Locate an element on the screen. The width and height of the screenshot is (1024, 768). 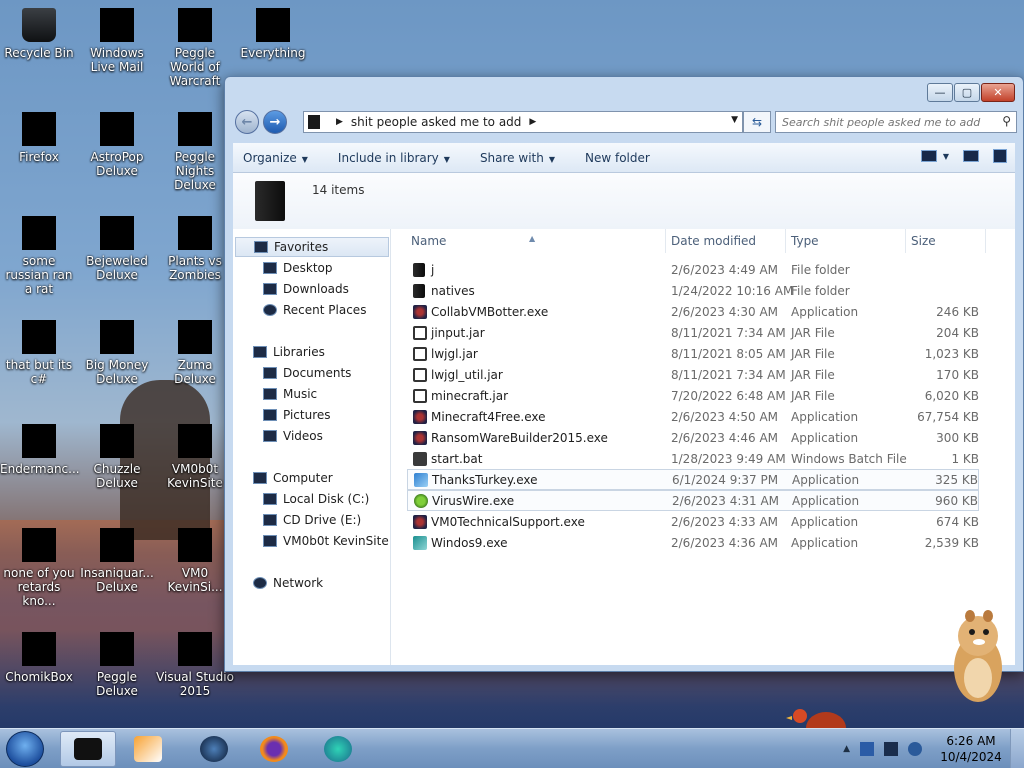
minimize-button: — is located at coordinates (940, 92).